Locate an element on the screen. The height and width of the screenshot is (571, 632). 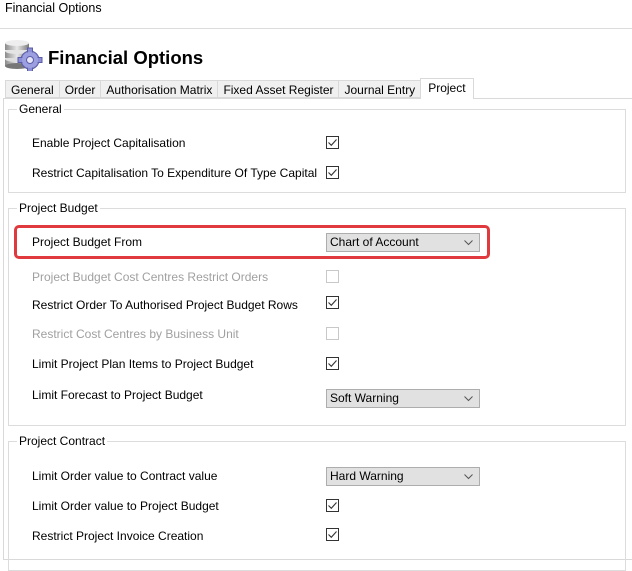
project-budget-from-label: Project Budget From is located at coordinates (87, 242).